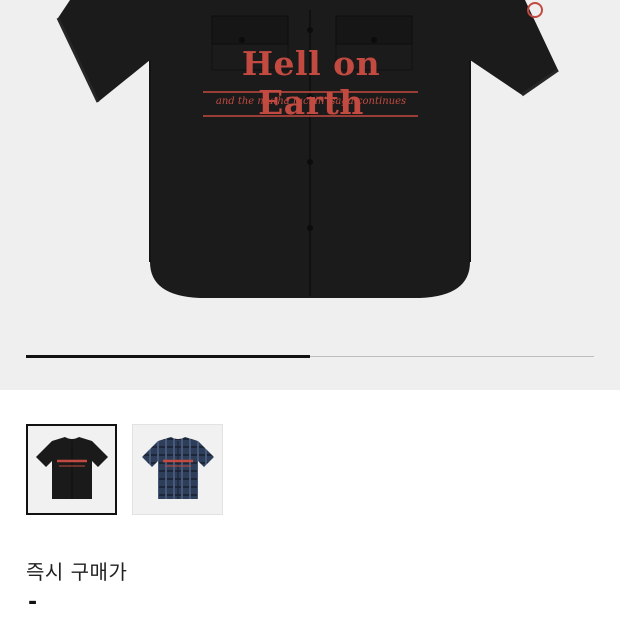 This screenshot has width=620, height=620. What do you see at coordinates (77, 572) in the screenshot?
I see `instant-buy-price-label: 즉시 구매가` at bounding box center [77, 572].